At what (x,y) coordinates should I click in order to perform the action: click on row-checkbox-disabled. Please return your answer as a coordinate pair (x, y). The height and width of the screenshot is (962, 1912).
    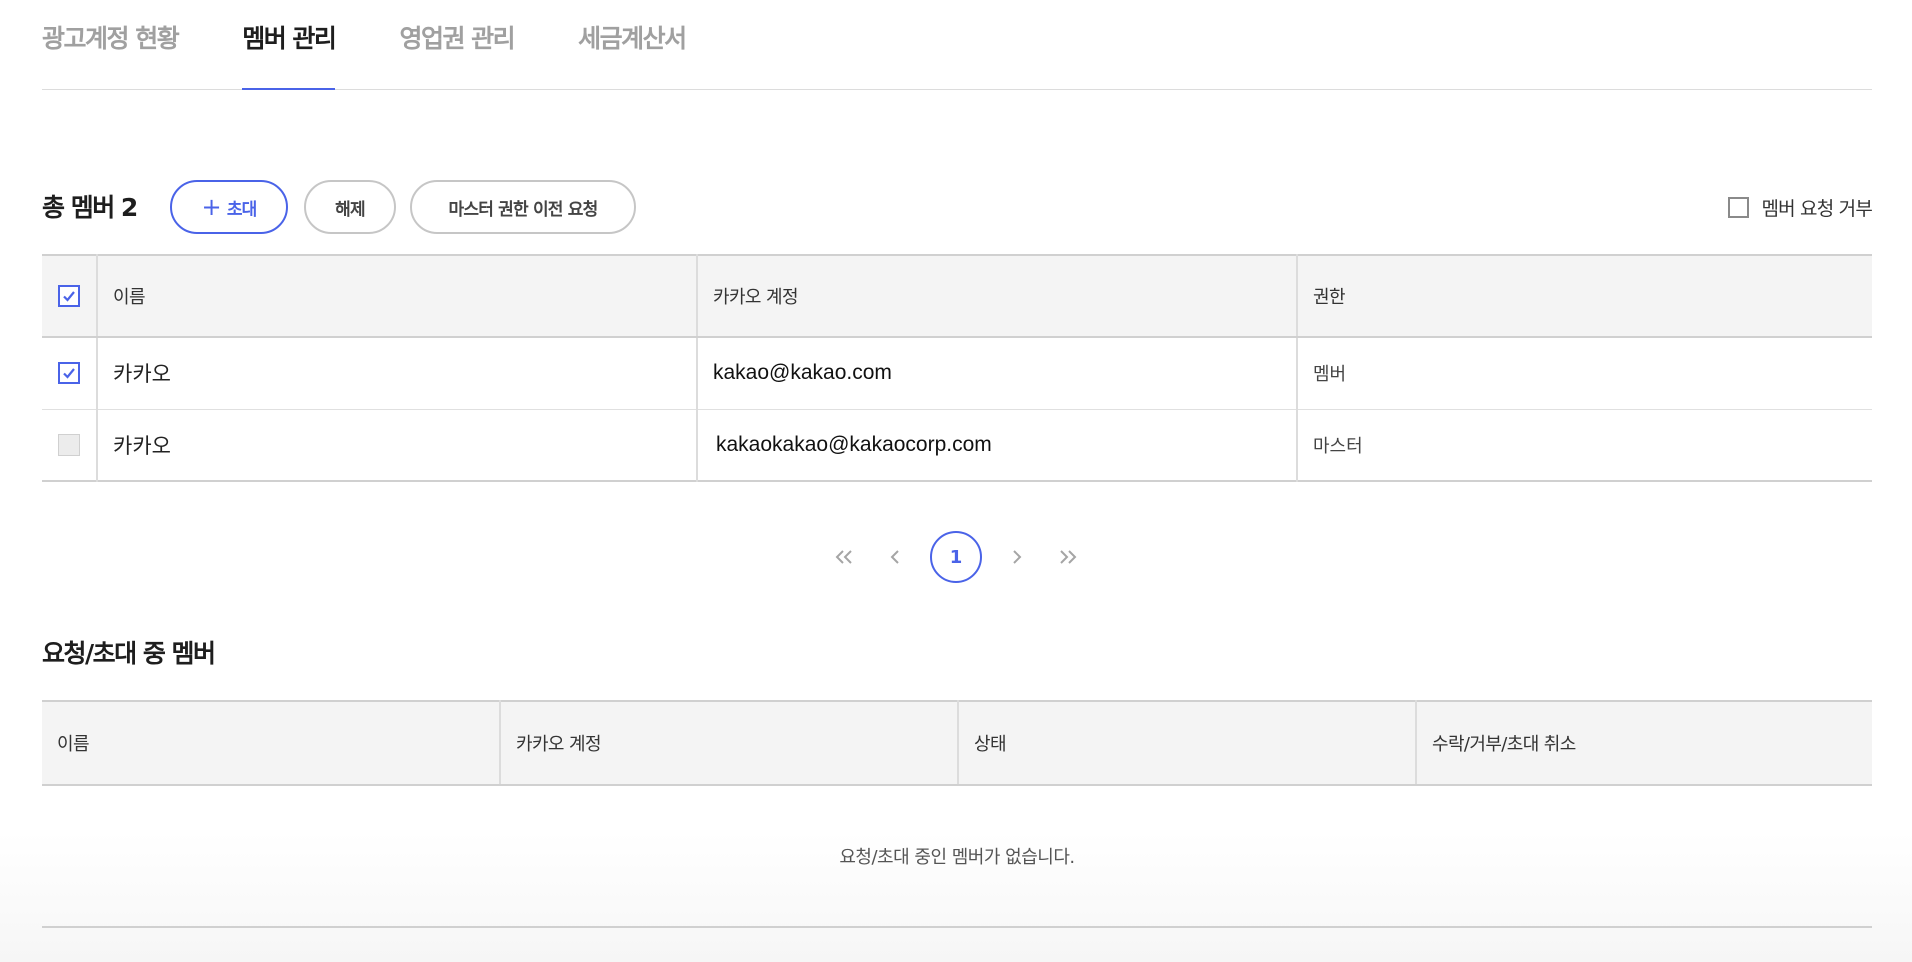
    Looking at the image, I should click on (69, 444).